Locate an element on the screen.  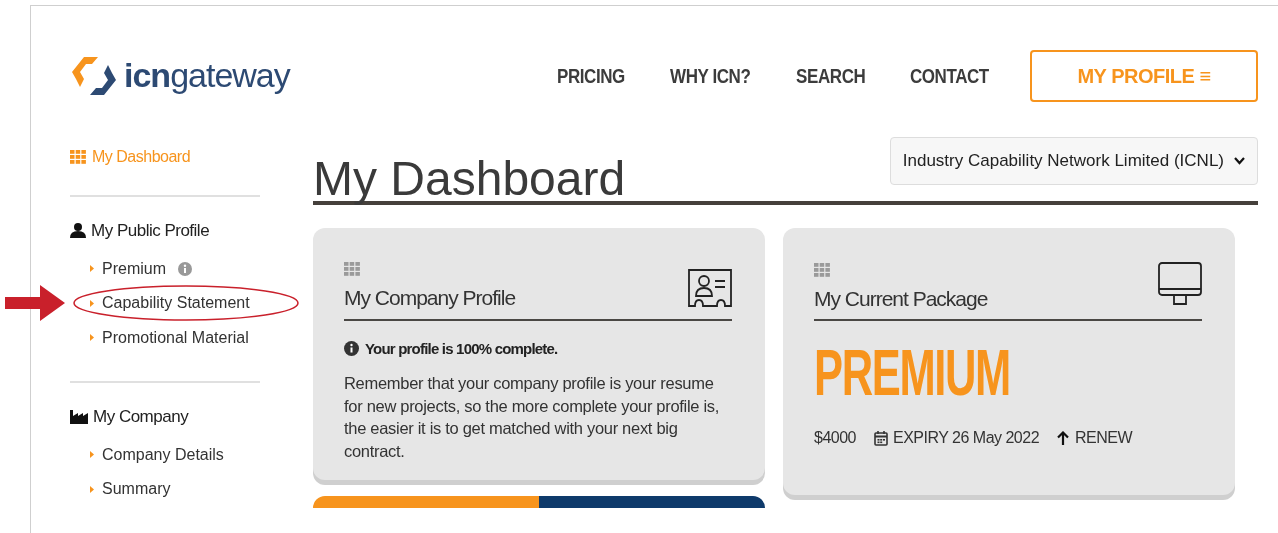
chevron-down-icon is located at coordinates (1239, 161).